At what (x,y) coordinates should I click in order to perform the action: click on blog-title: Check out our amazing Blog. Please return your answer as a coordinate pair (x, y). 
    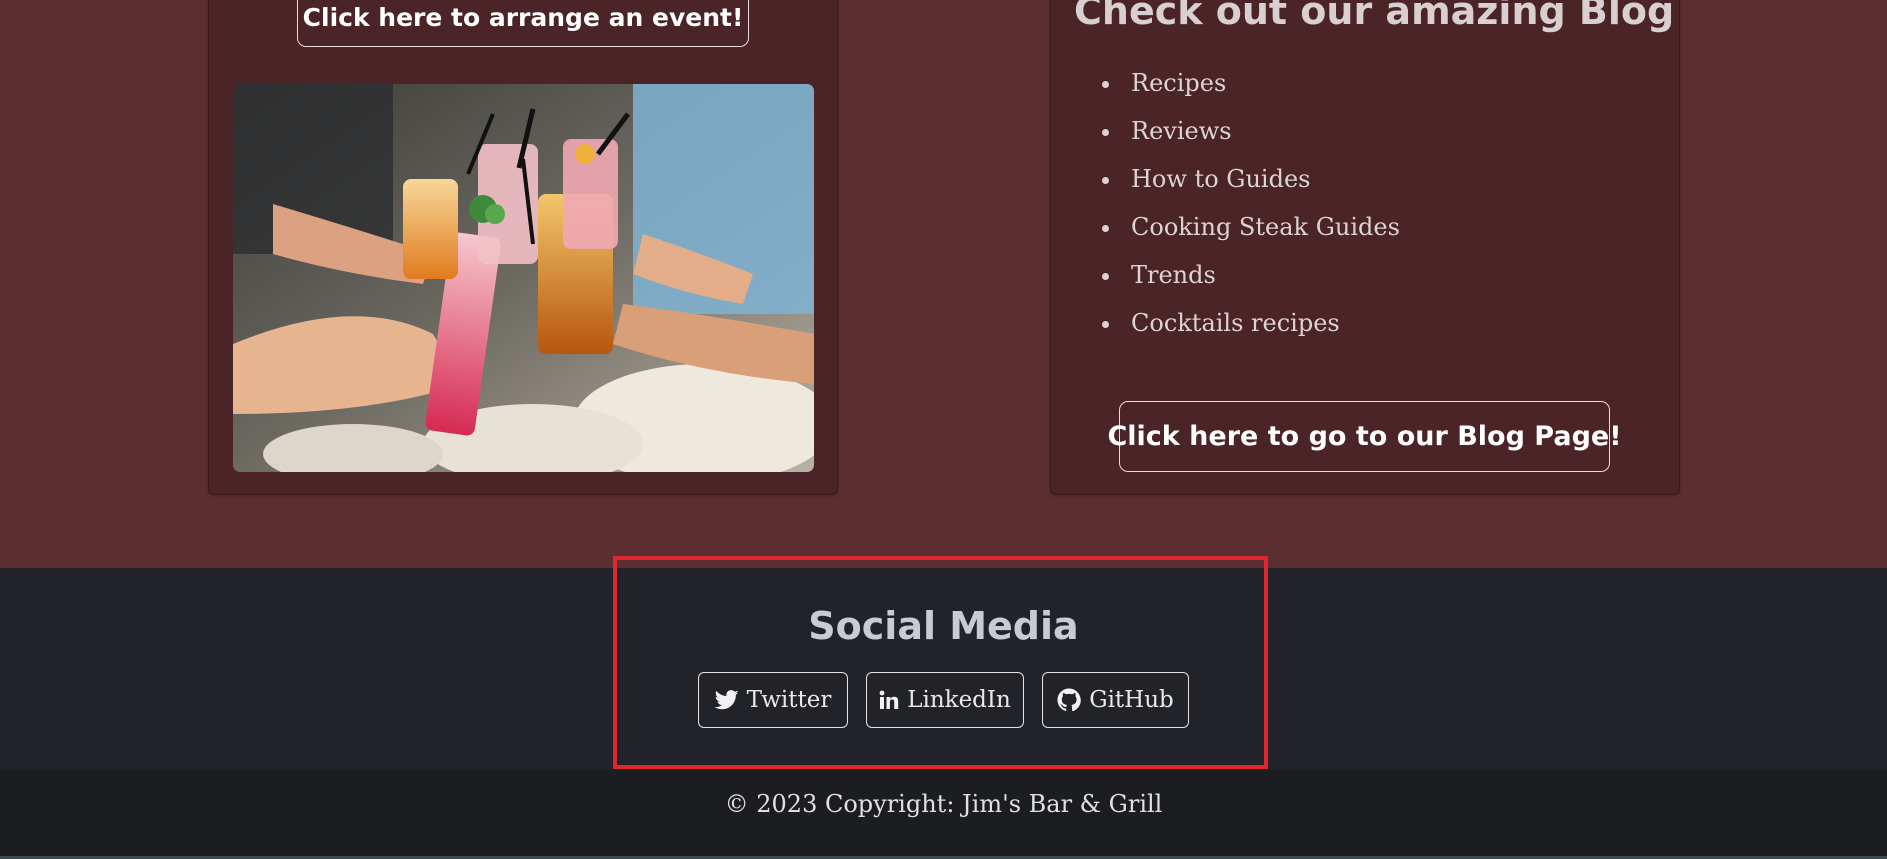
    Looking at the image, I should click on (1374, 16).